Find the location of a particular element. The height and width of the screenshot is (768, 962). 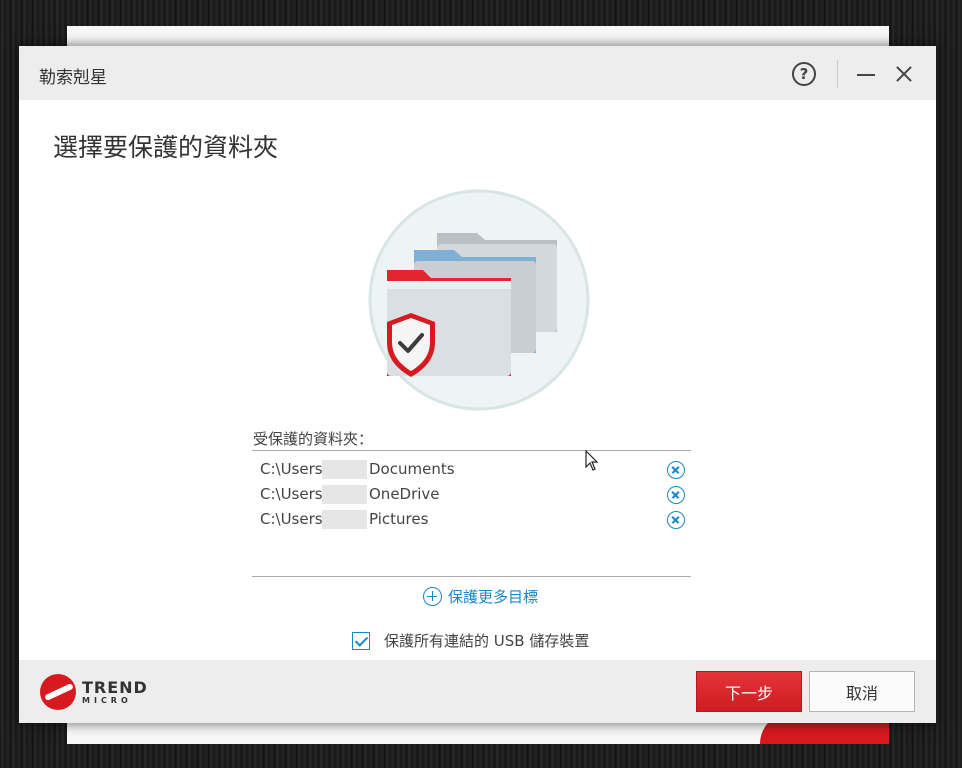

list-item: C:\Users\ Pictures is located at coordinates (471, 519).